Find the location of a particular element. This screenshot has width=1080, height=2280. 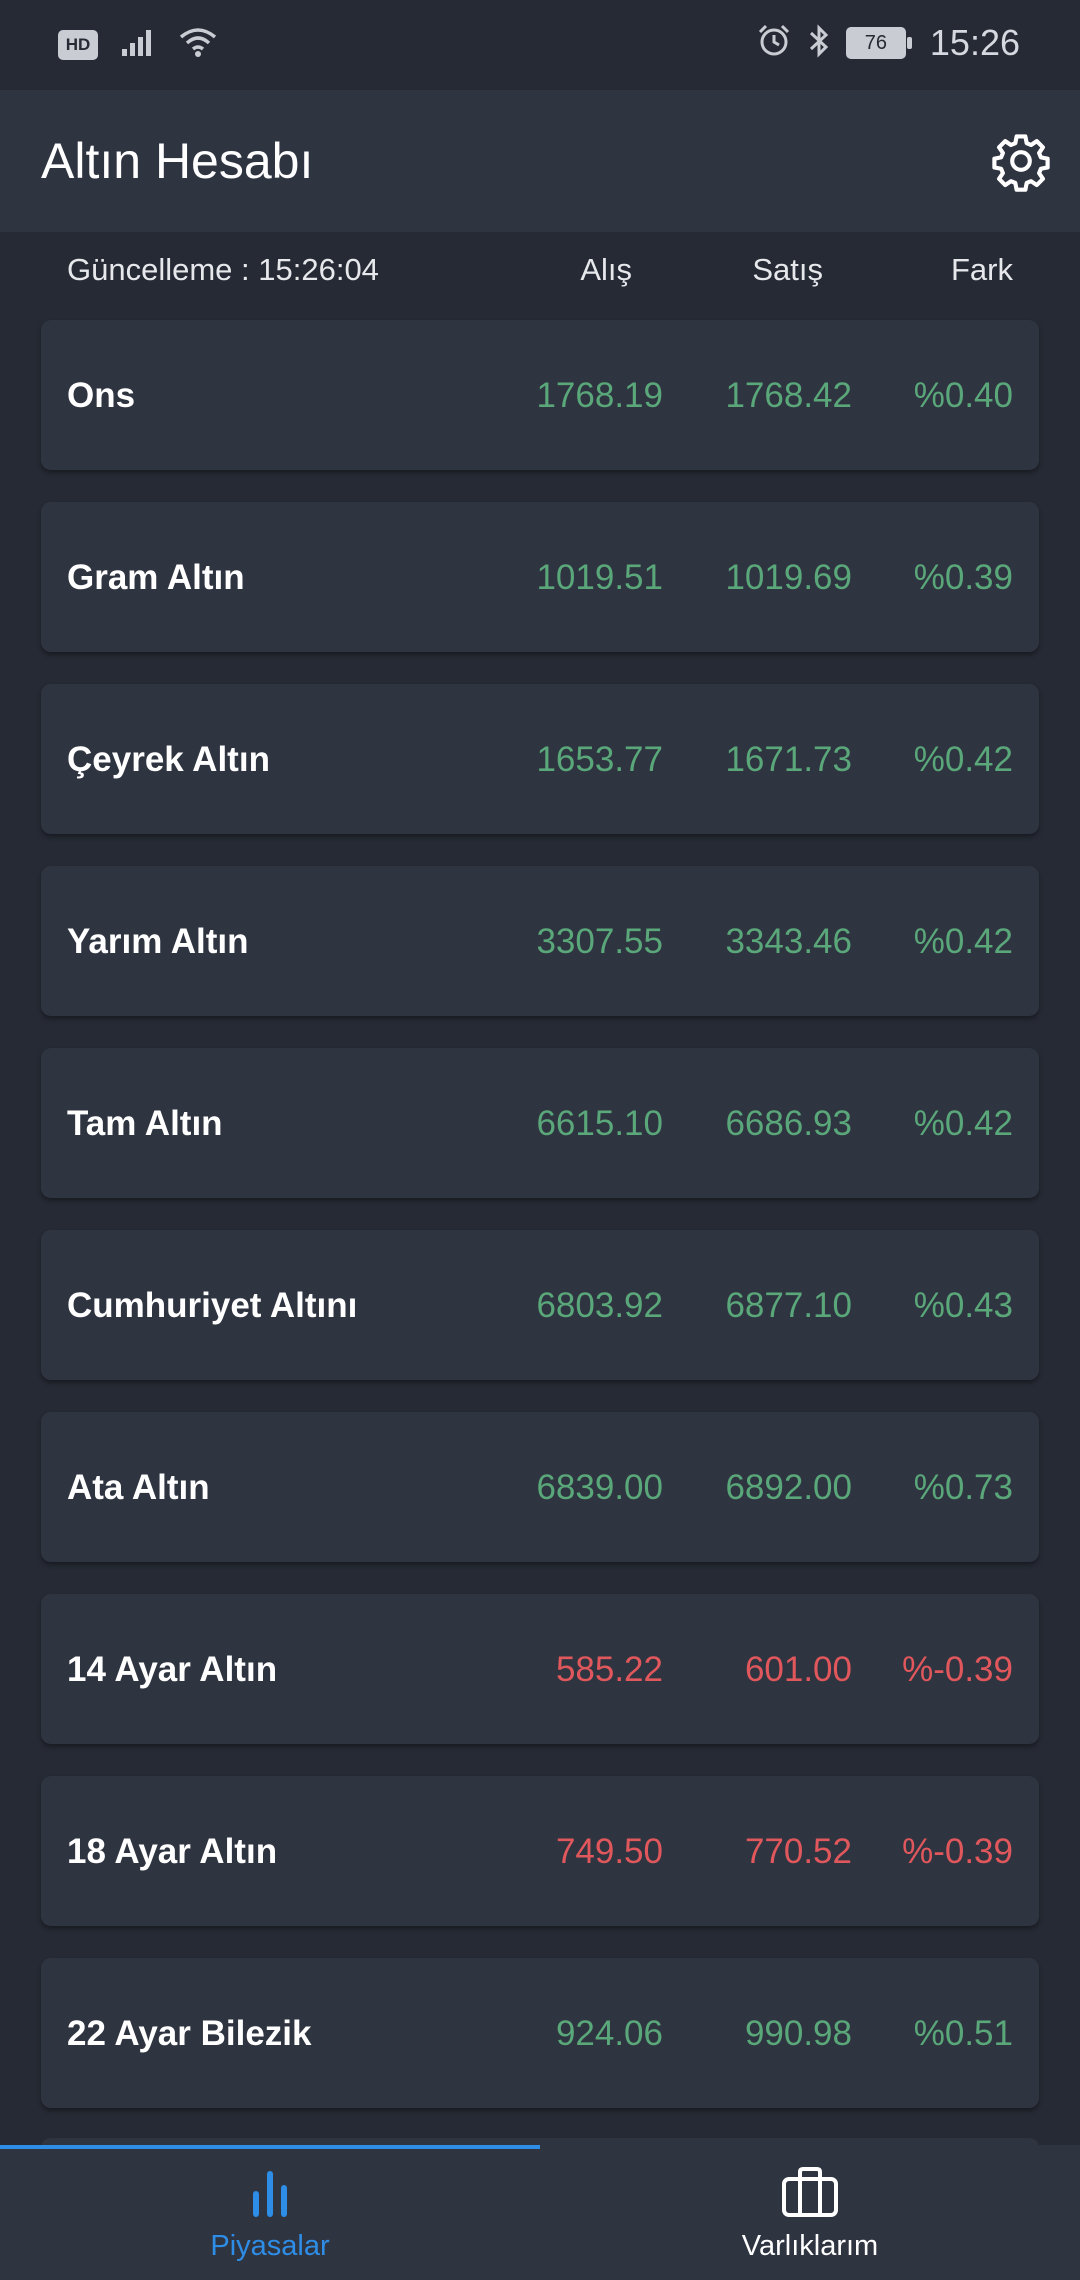

list-item: Gram Altın 1019.51 1019.69 %0.39 is located at coordinates (540, 577).